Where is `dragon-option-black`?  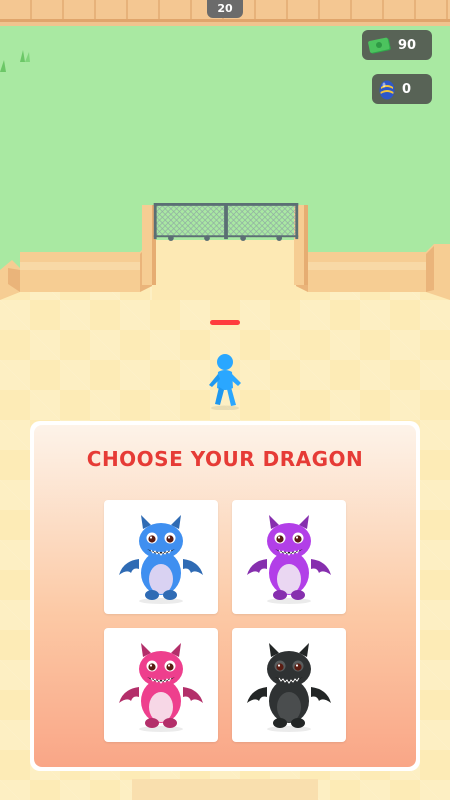 dragon-option-black is located at coordinates (289, 685).